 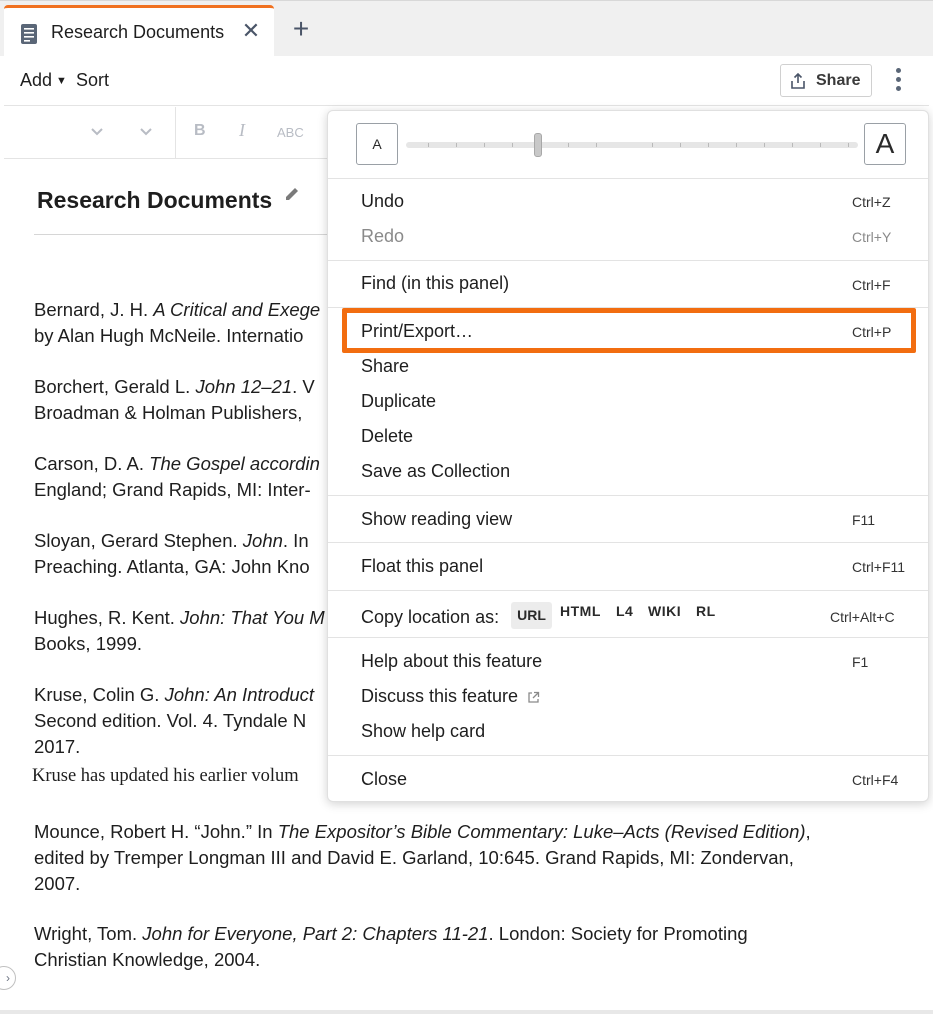 What do you see at coordinates (838, 80) in the screenshot?
I see `share-label: Share` at bounding box center [838, 80].